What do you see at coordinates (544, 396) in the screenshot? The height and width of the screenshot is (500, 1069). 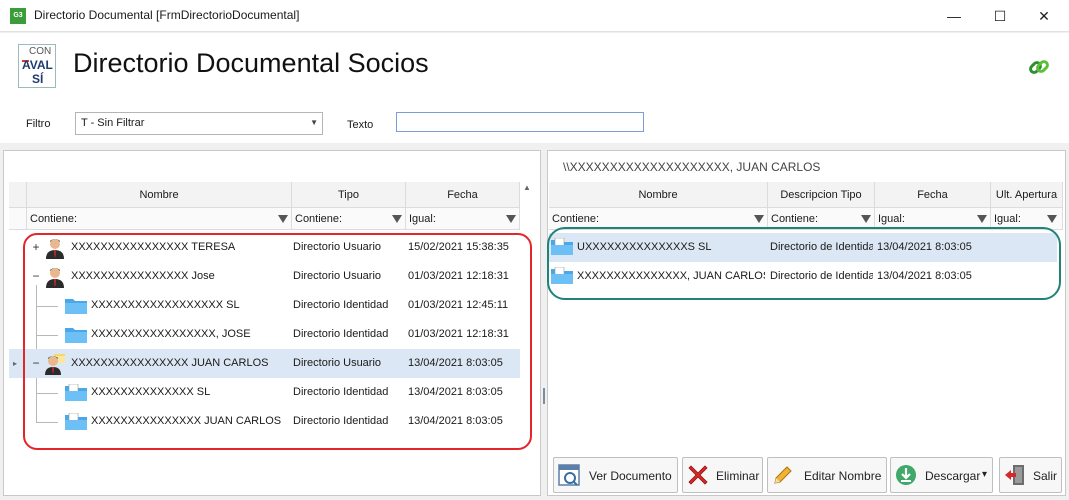 I see `splitter-grip` at bounding box center [544, 396].